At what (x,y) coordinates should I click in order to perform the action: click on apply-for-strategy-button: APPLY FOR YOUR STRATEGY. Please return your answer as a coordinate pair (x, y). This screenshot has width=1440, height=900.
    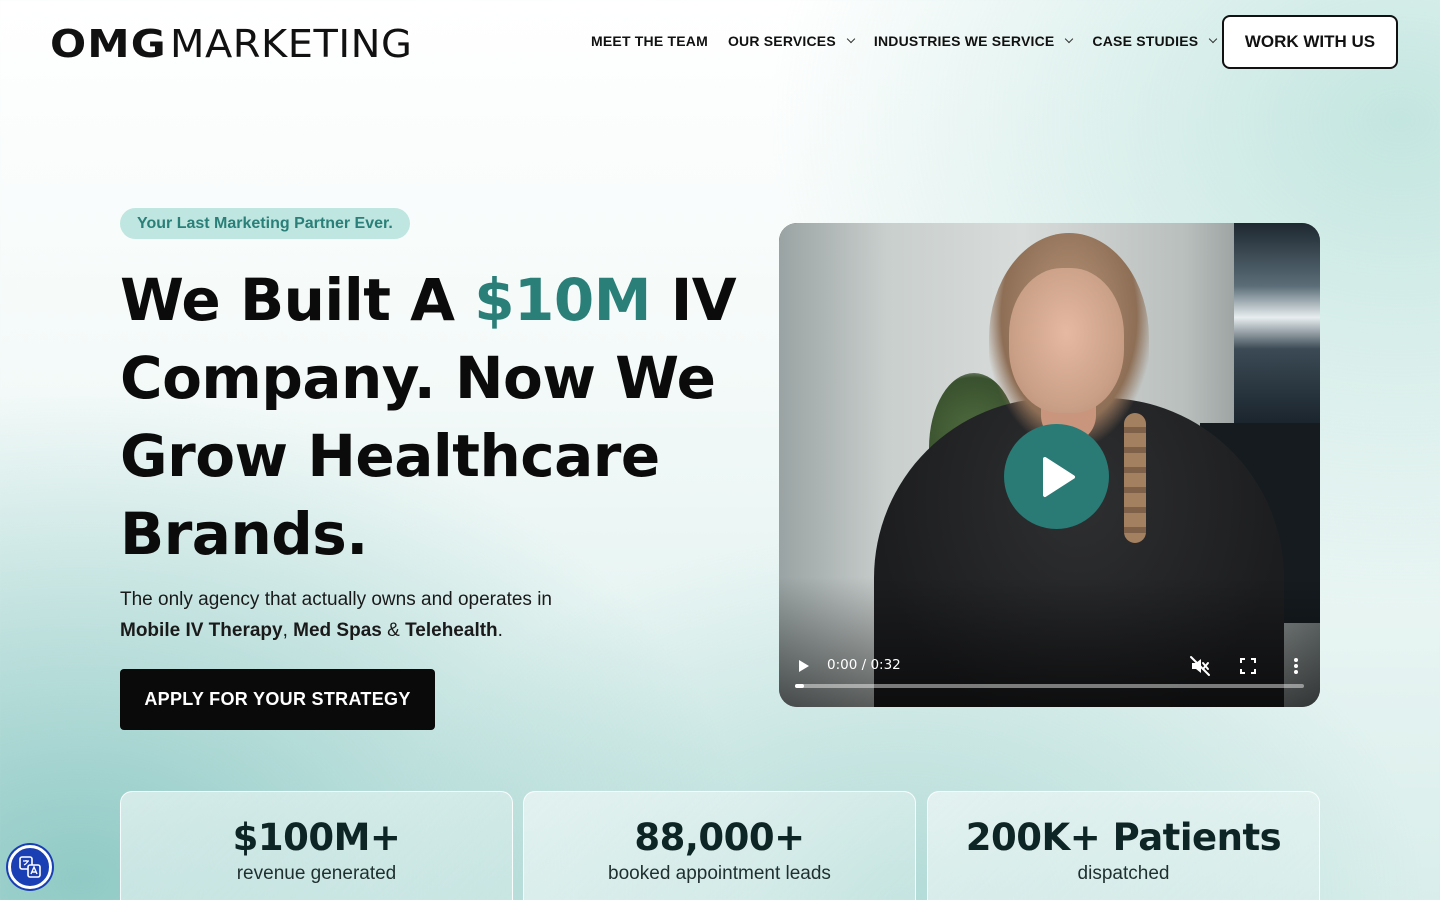
    Looking at the image, I should click on (277, 699).